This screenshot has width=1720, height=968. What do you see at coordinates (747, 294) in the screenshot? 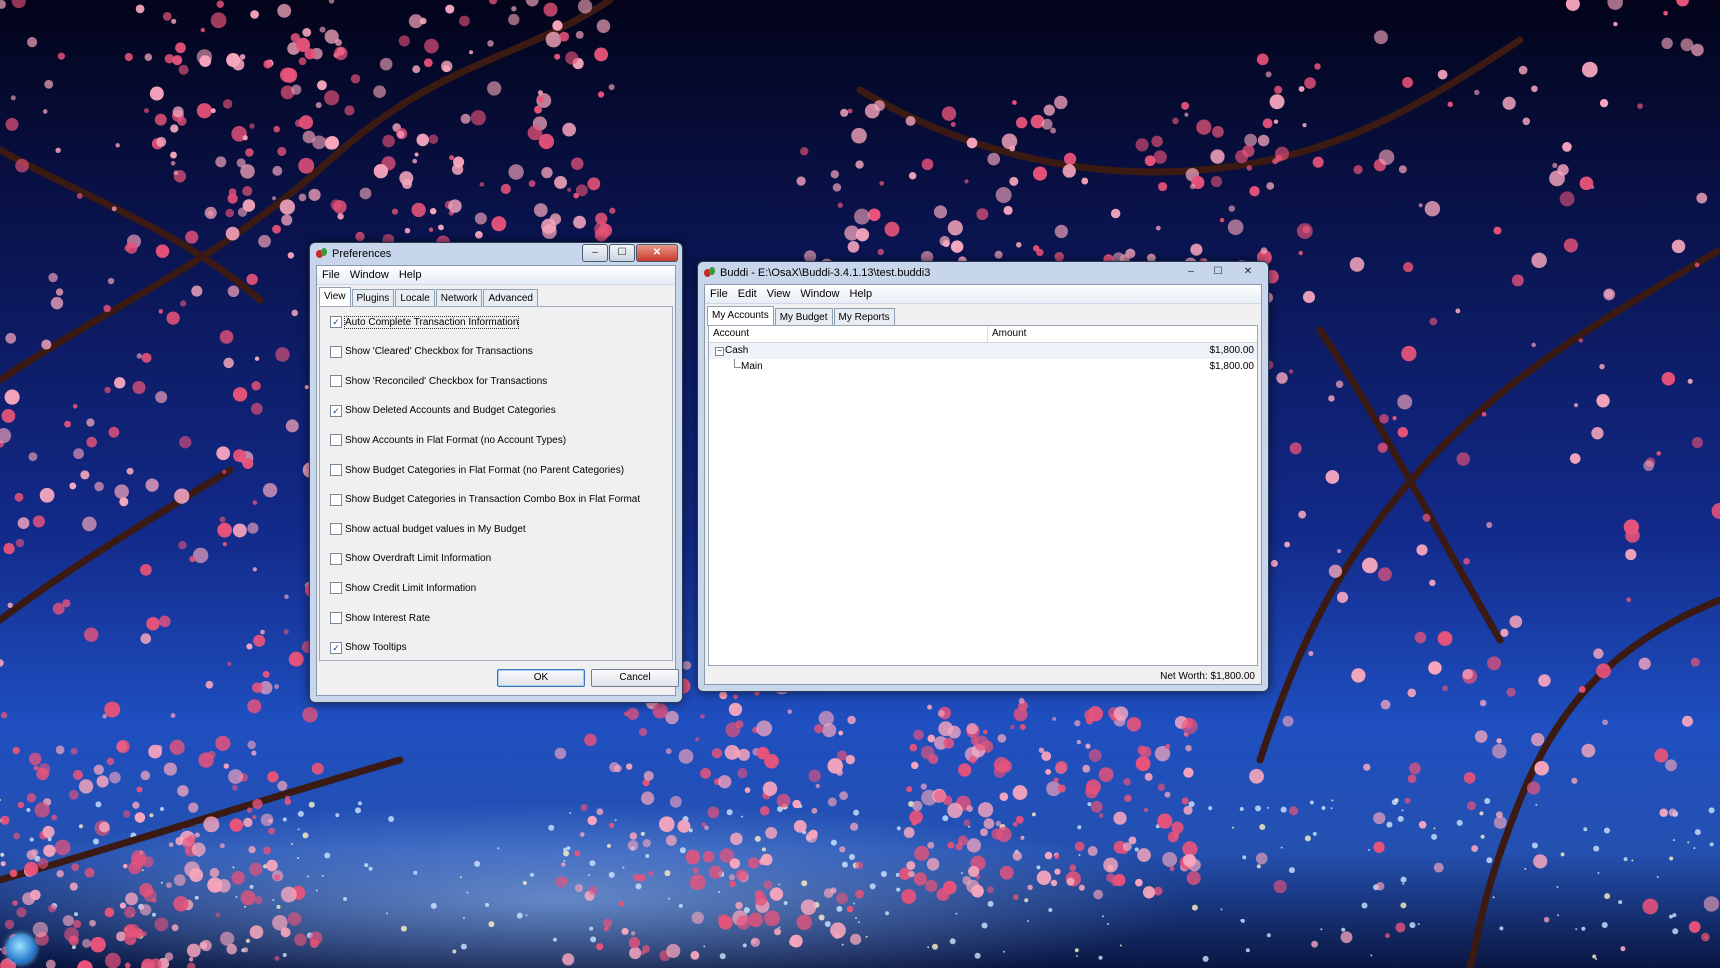
I see `menu-edit: Edit` at bounding box center [747, 294].